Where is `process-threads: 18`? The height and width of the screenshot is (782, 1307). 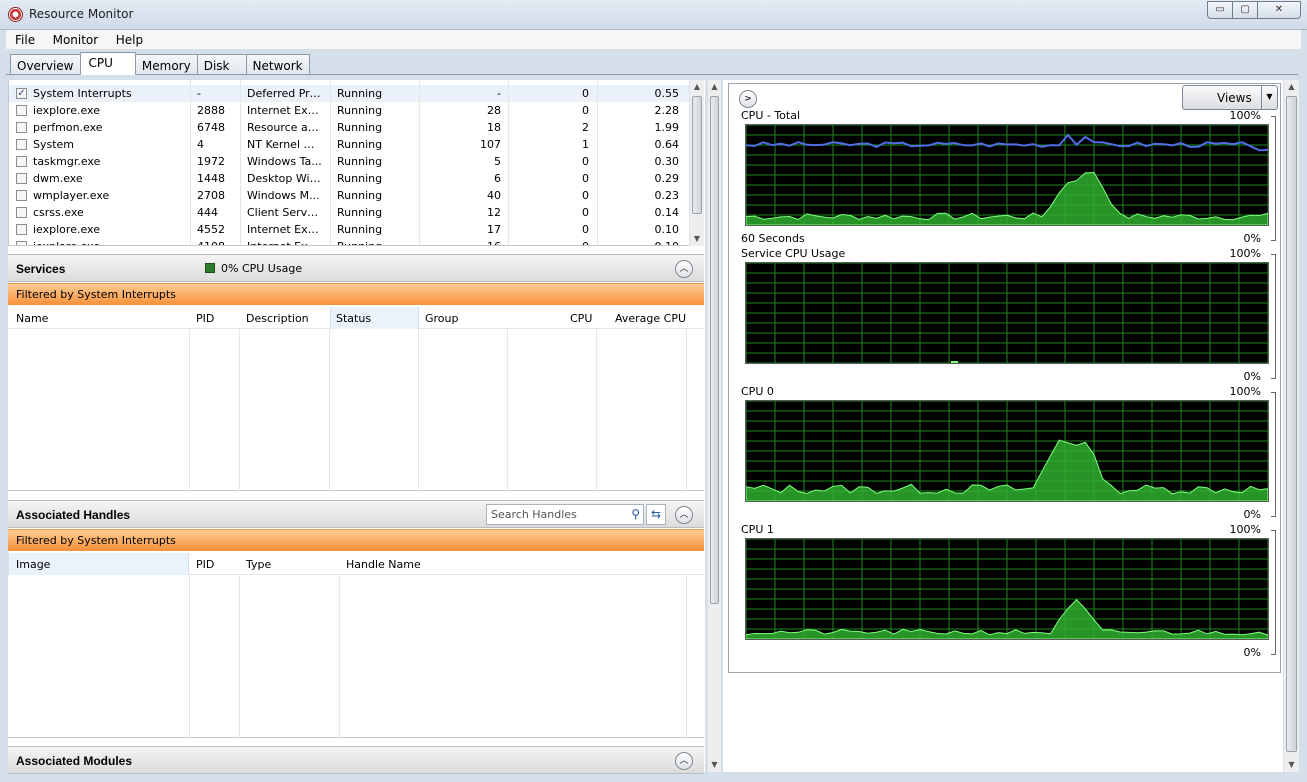
process-threads: 18 is located at coordinates (494, 127).